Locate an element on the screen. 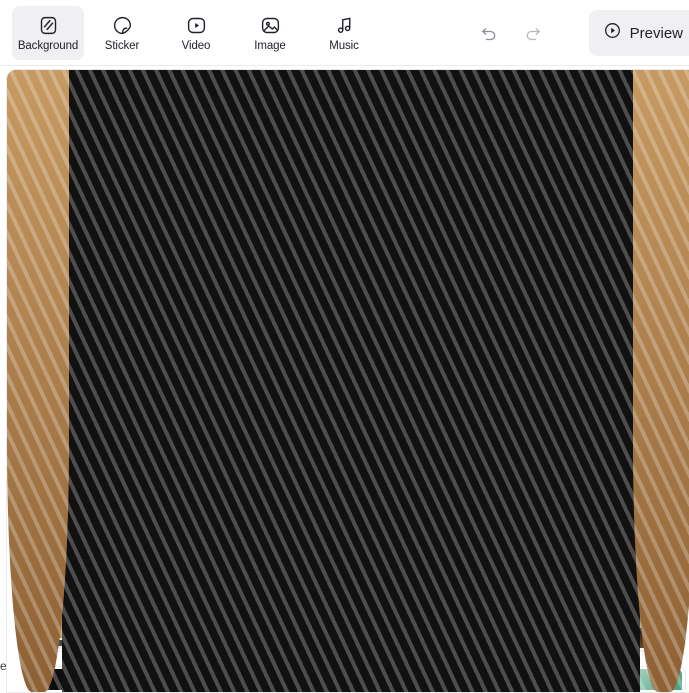  sticker-icon is located at coordinates (122, 25).